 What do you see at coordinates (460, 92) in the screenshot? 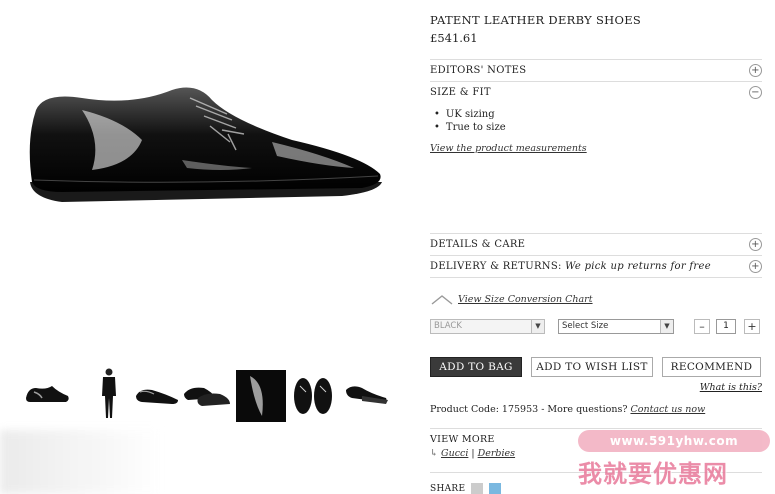
I see `accordion-label: SIZE & FIT` at bounding box center [460, 92].